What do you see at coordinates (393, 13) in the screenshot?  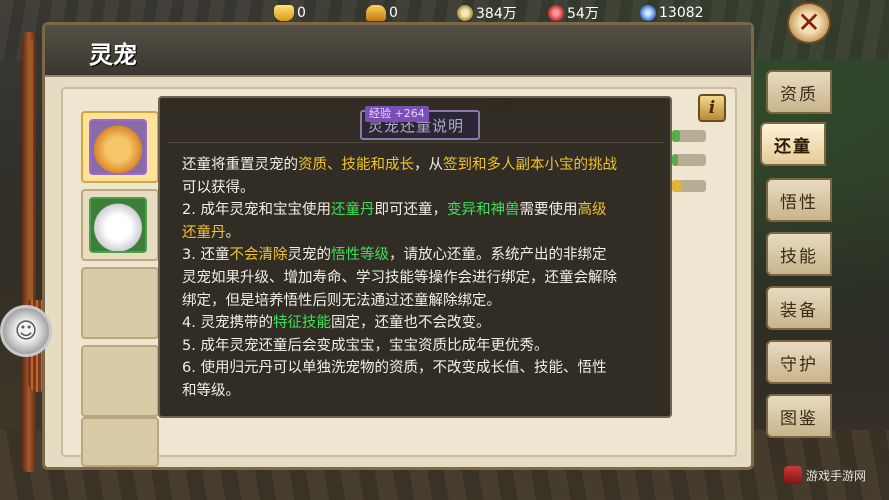 I see `currency-ingot-value: 0` at bounding box center [393, 13].